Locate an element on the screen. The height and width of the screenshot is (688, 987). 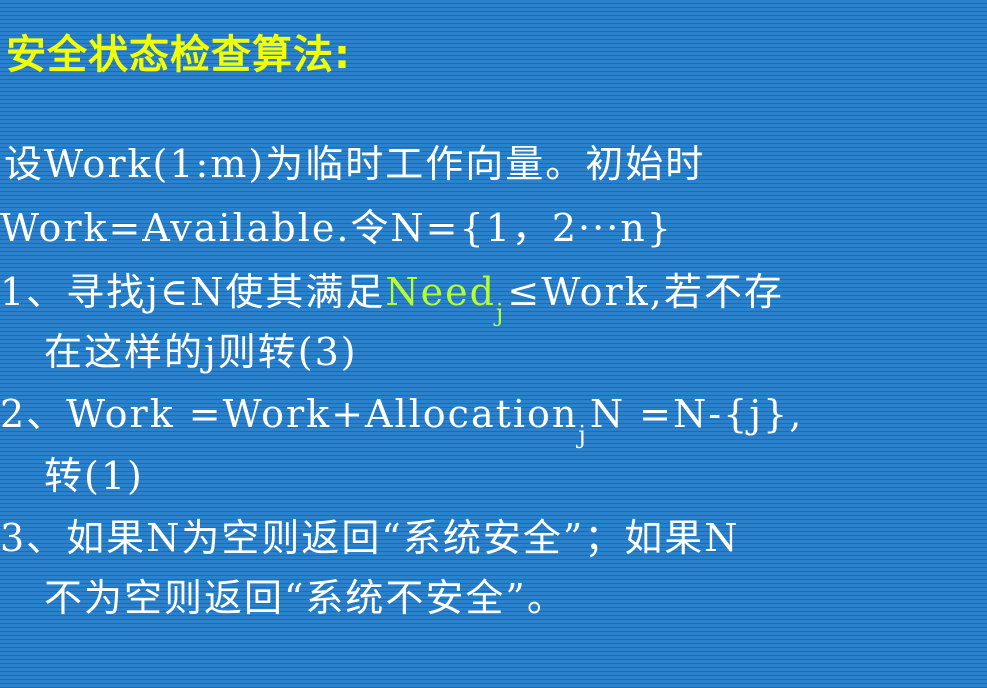
step-2-line: 2、Work =Work+Allocationj N =N-{j}, is located at coordinates (402, 419).